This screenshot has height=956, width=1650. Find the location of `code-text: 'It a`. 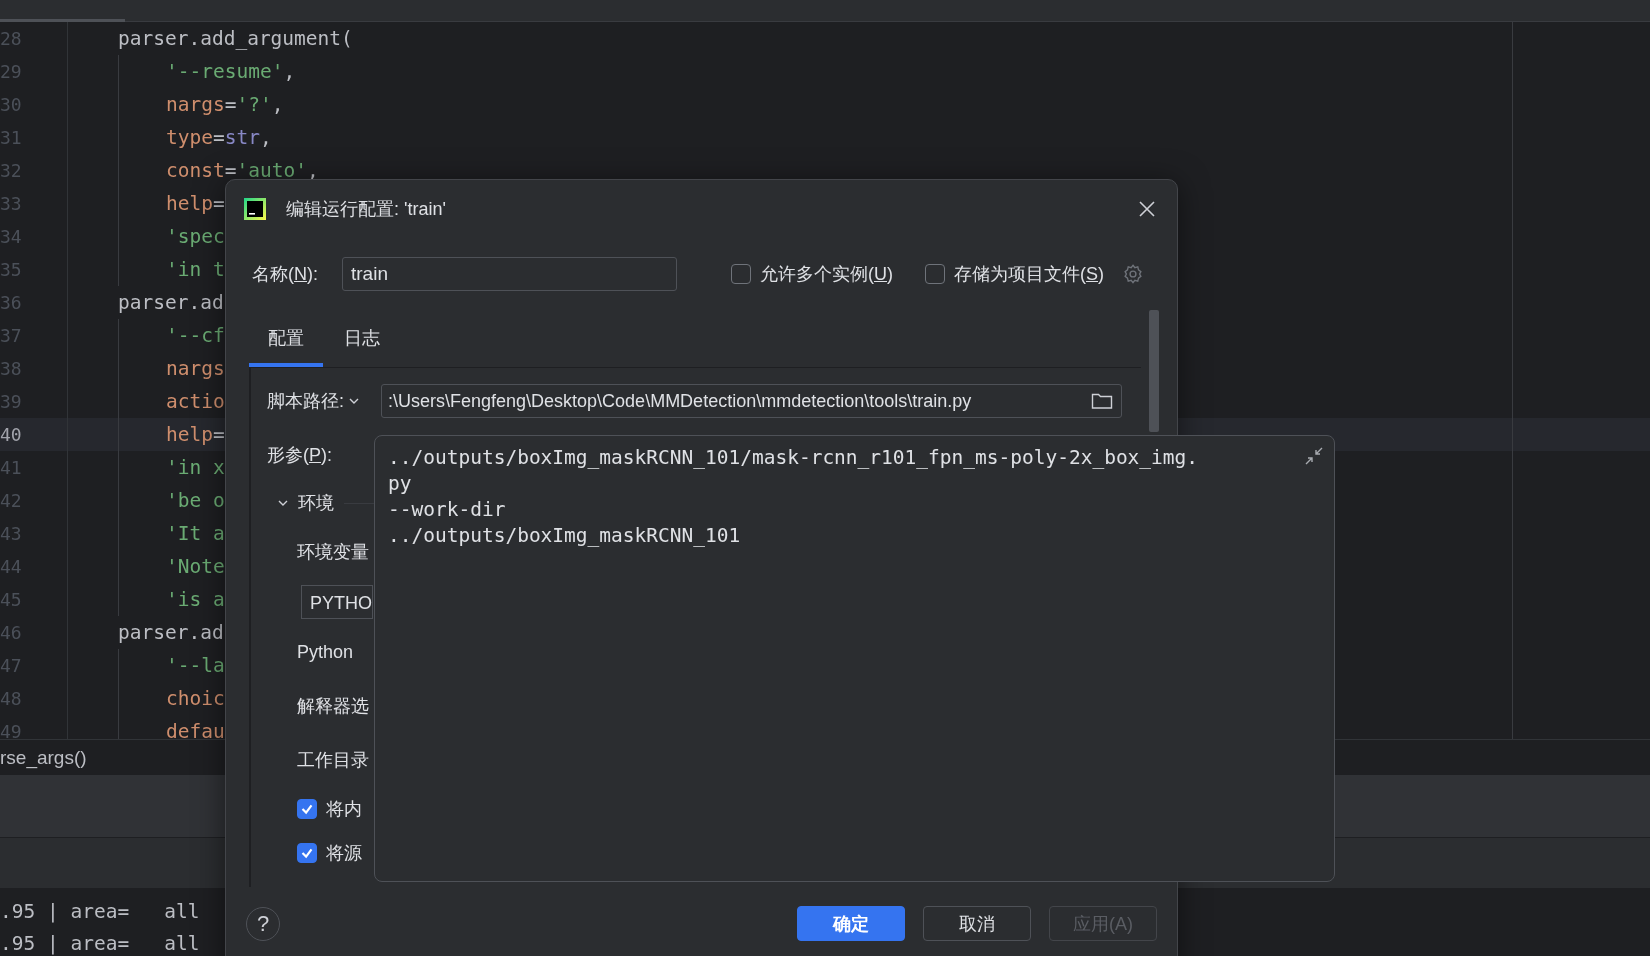

code-text: 'It a is located at coordinates (195, 533).